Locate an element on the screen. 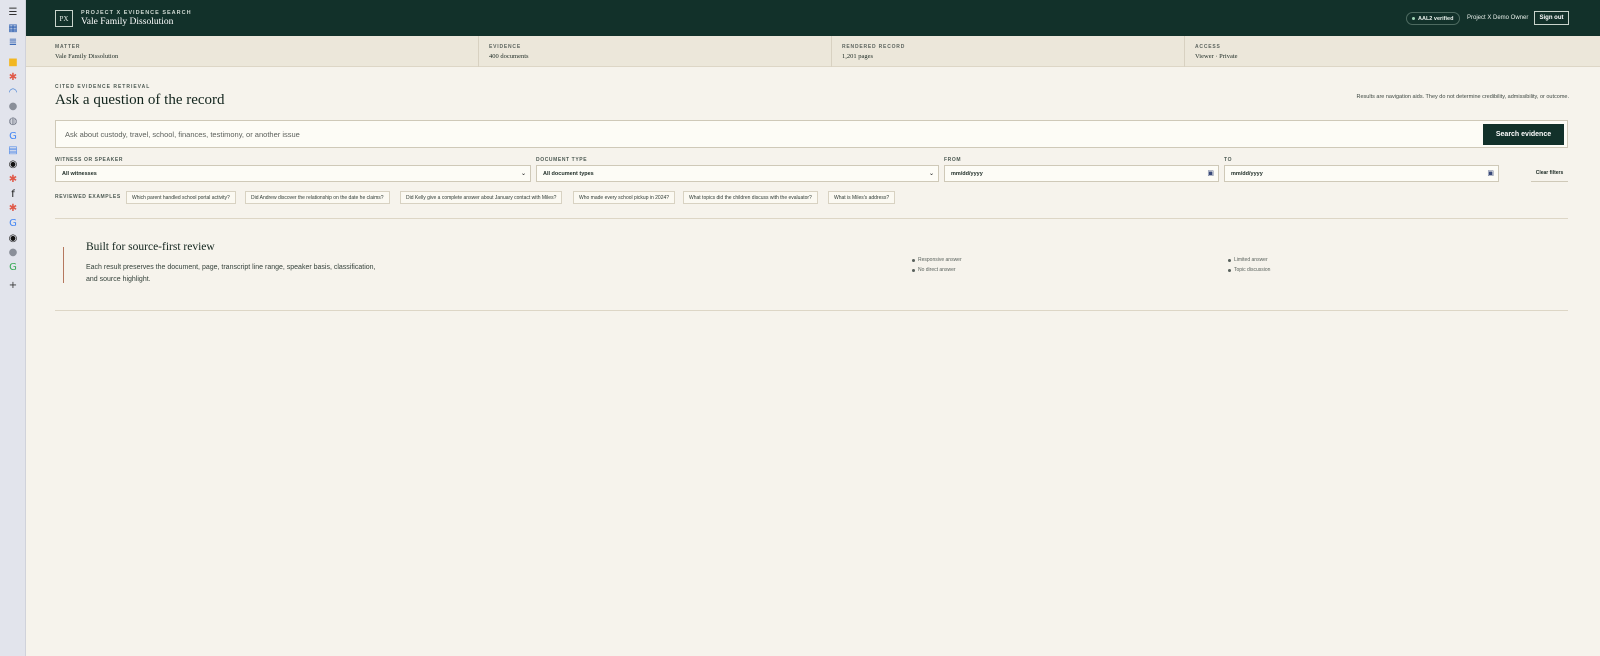  legend-responsive-answer: Responsive answer is located at coordinates (937, 260).